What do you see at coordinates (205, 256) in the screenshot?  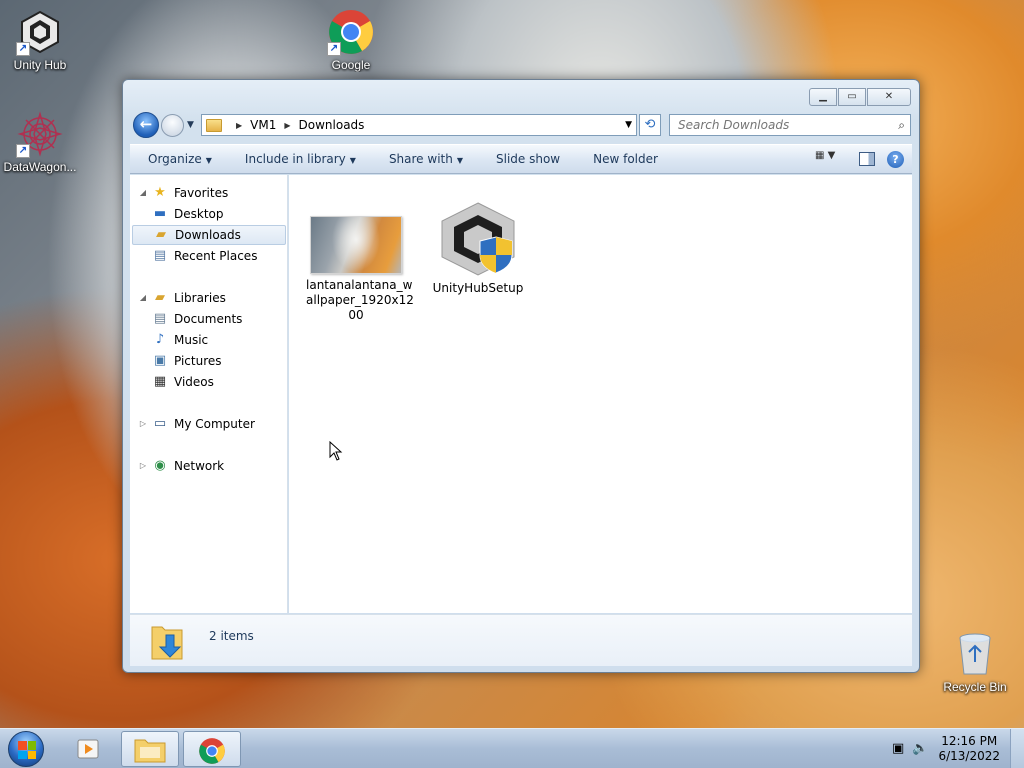 I see `nav-recent-places: ▤ Recent Places` at bounding box center [205, 256].